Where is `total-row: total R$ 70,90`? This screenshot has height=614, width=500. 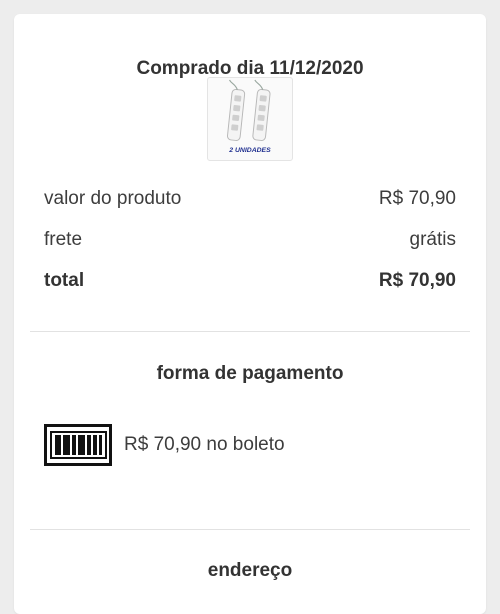 total-row: total R$ 70,90 is located at coordinates (250, 281).